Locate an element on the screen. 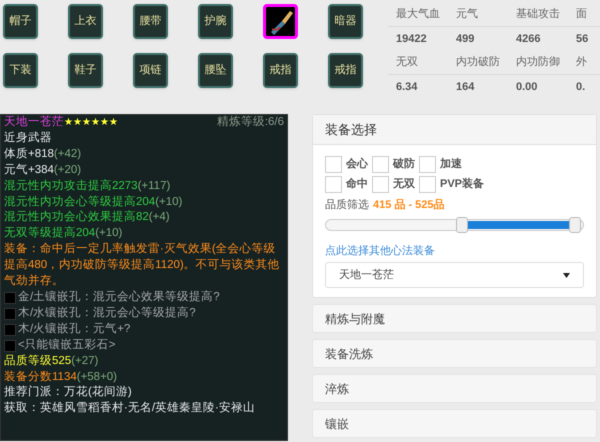  stat-value: 0.00 is located at coordinates (526, 87).